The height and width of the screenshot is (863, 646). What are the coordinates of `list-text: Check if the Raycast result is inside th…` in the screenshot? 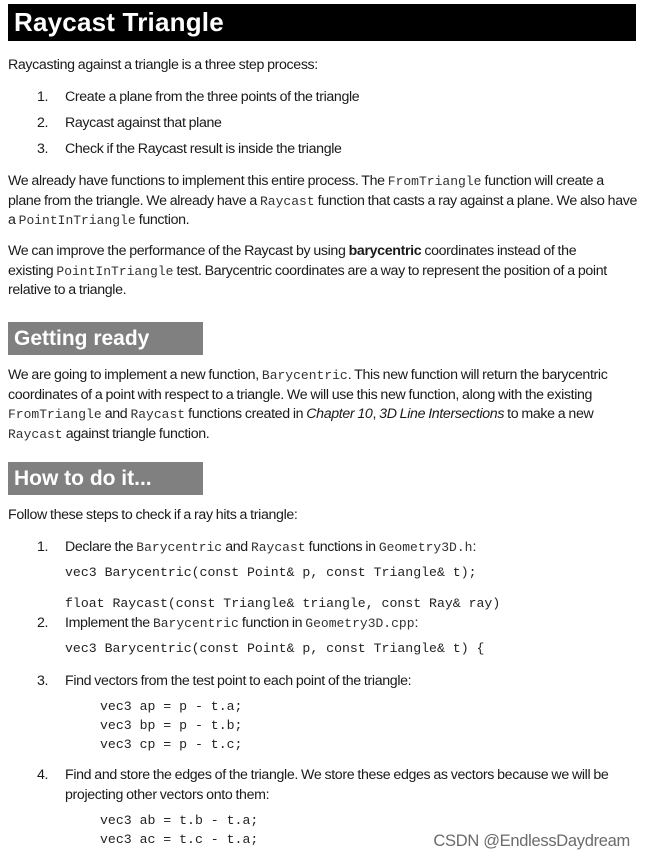 It's located at (203, 149).